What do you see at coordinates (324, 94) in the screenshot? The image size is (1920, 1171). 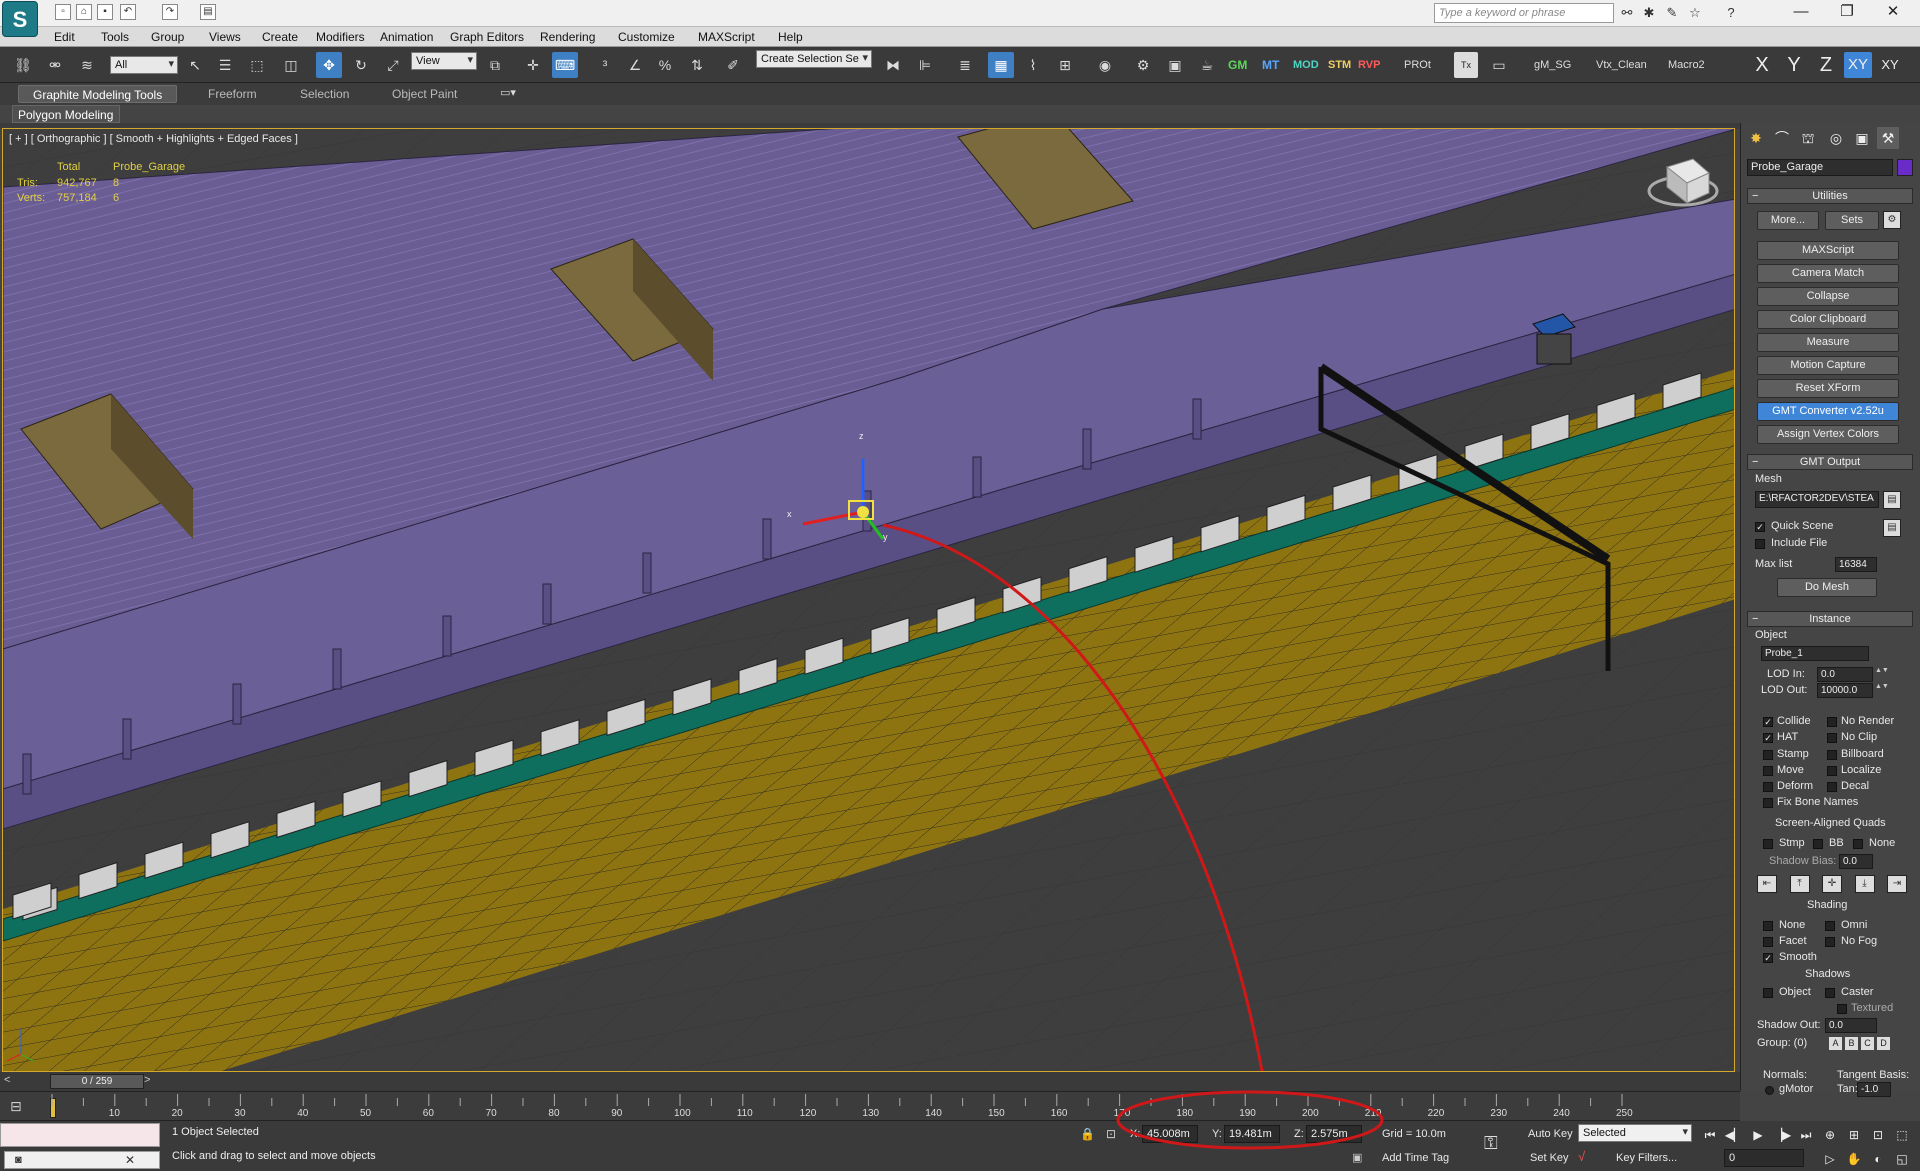 I see `tab-selection: Selection` at bounding box center [324, 94].